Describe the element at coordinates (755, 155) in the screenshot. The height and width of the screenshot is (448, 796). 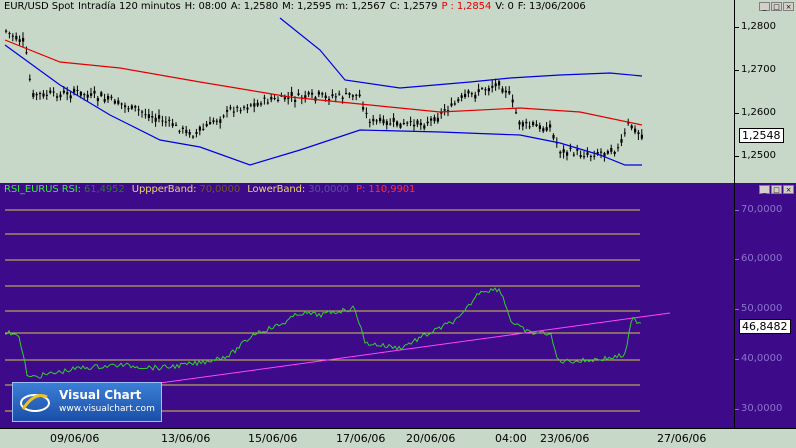
I see `price-tick: 1,2500` at that location.